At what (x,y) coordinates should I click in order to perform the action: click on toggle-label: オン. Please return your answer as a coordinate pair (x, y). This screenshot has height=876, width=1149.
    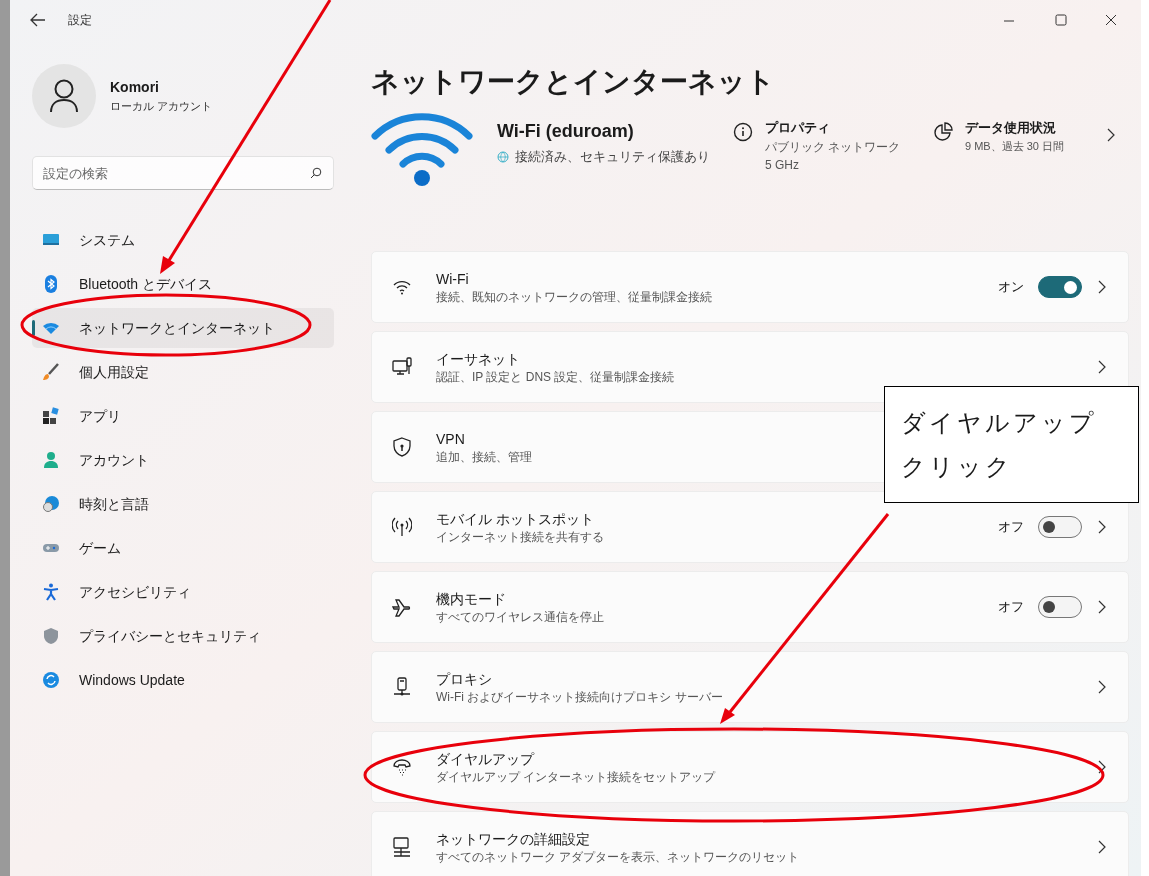
    Looking at the image, I should click on (1011, 287).